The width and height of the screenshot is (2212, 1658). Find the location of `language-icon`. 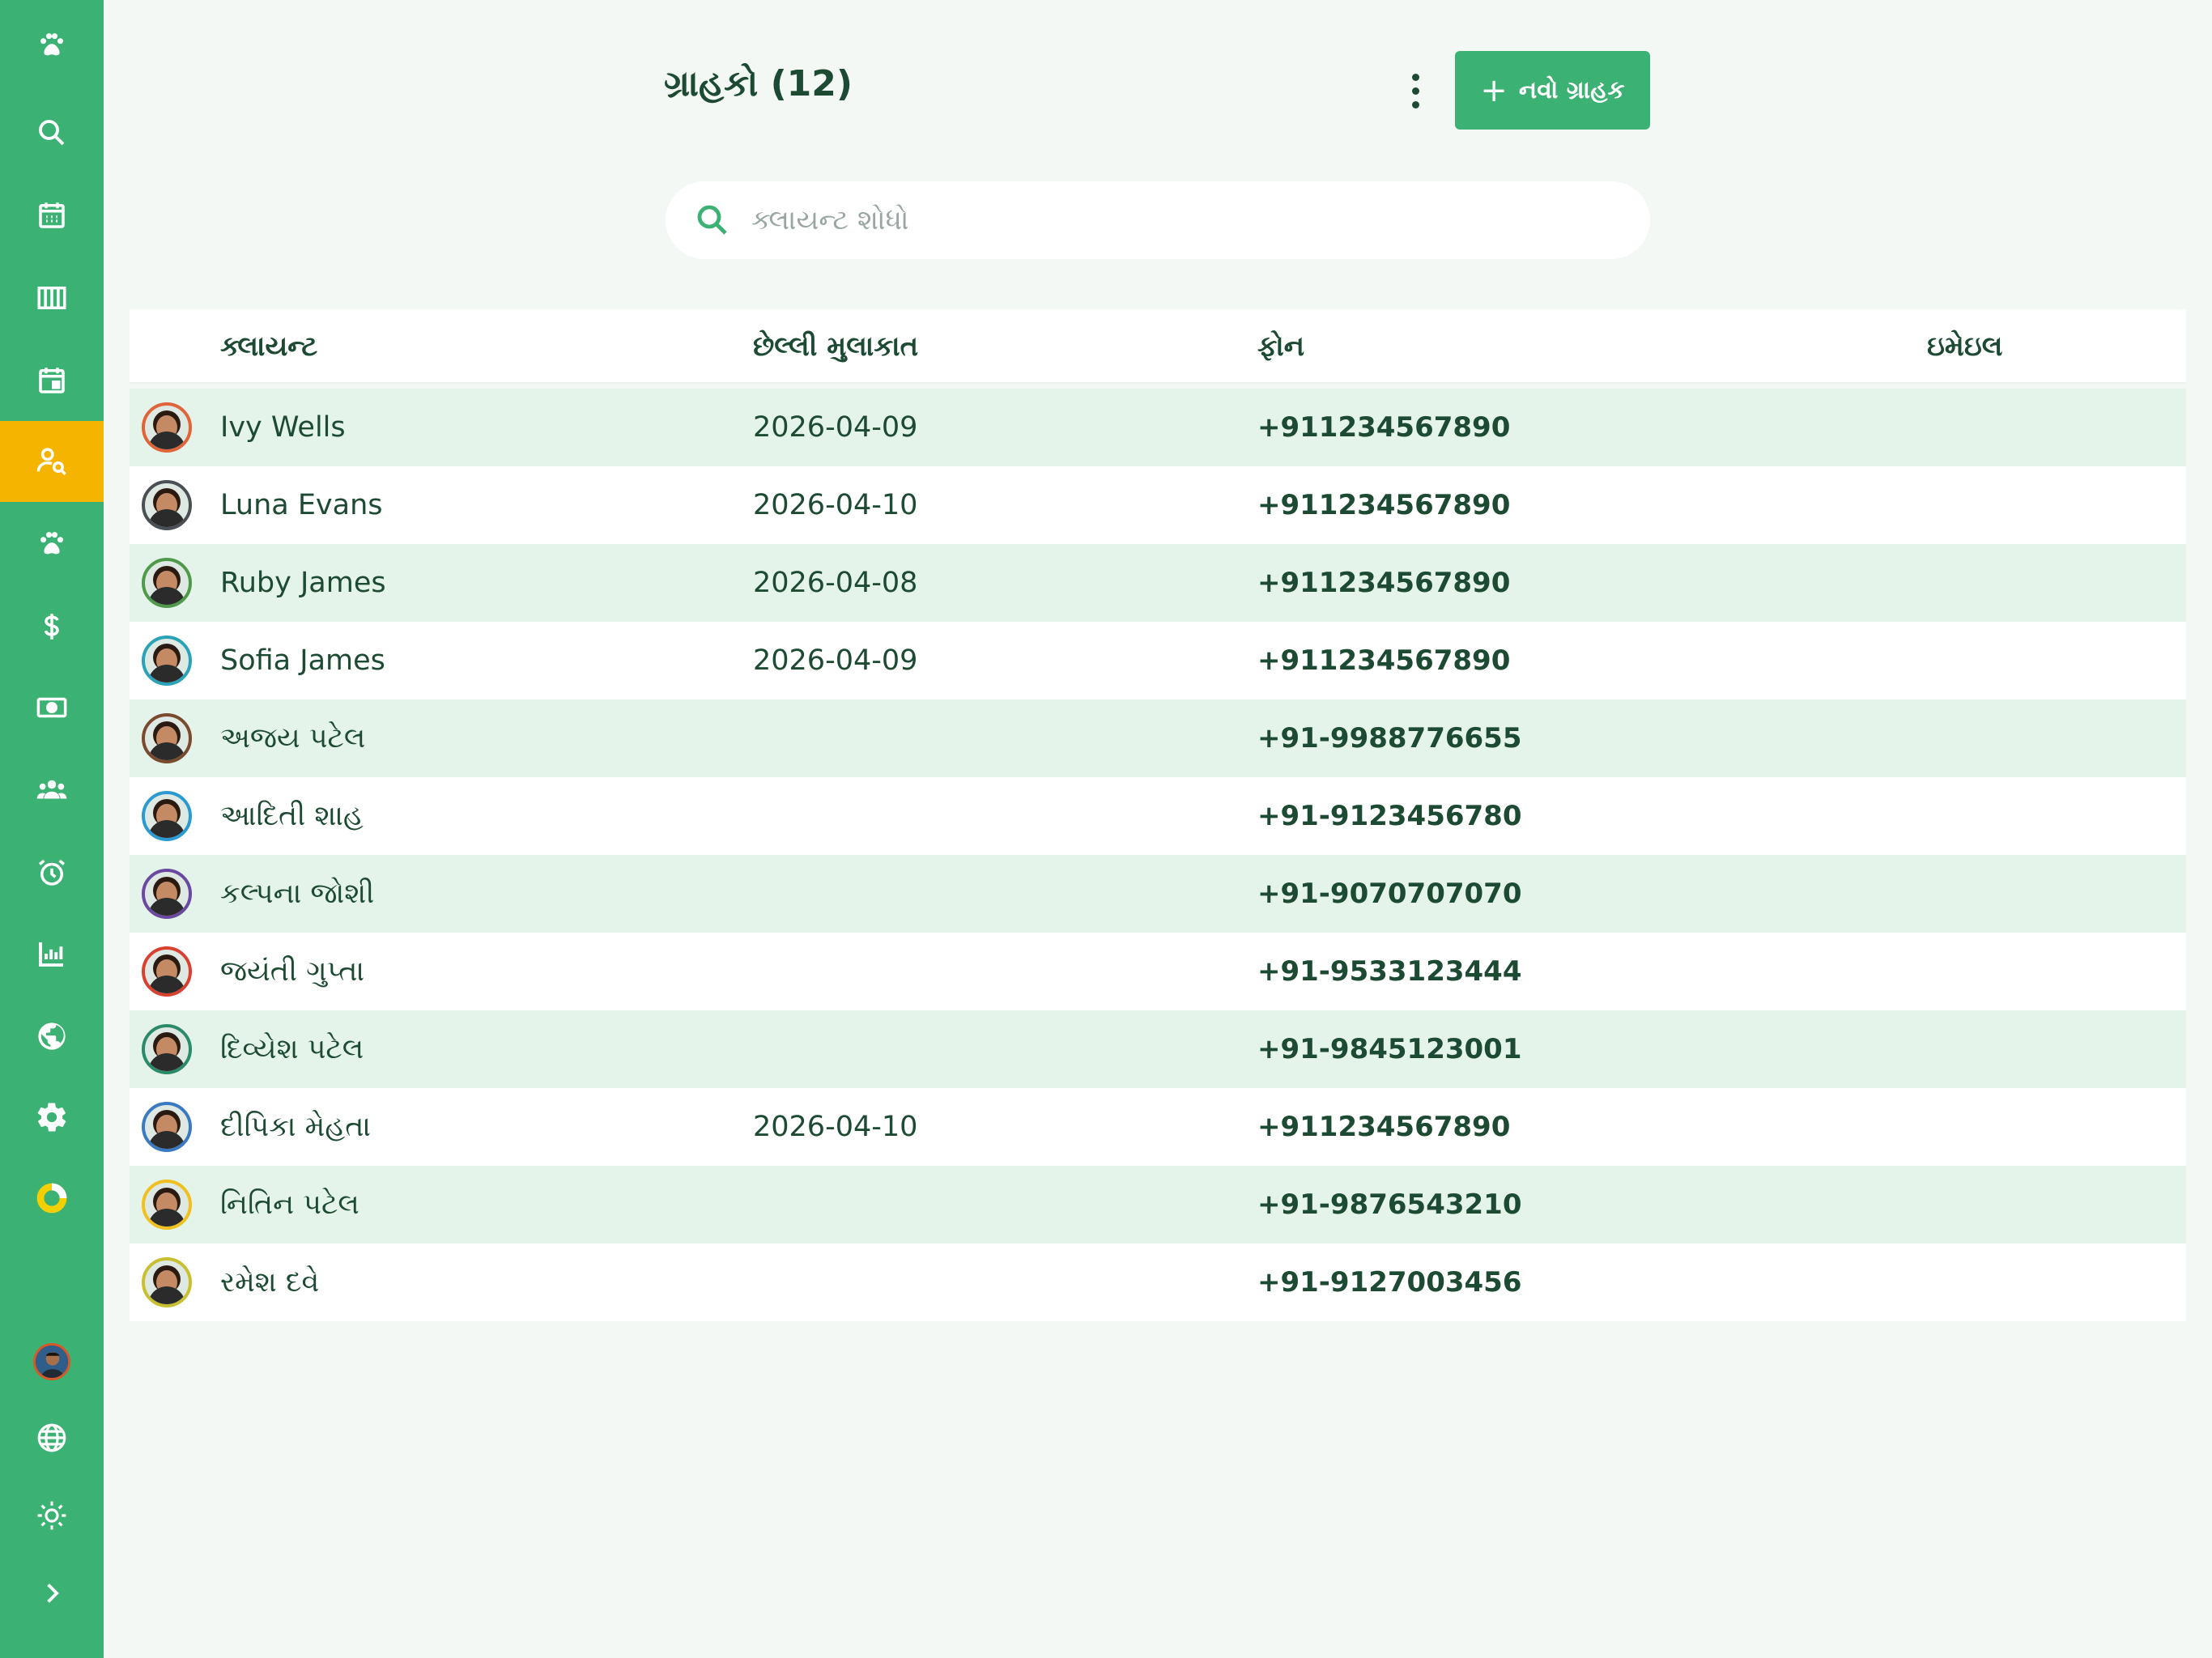

language-icon is located at coordinates (52, 1437).